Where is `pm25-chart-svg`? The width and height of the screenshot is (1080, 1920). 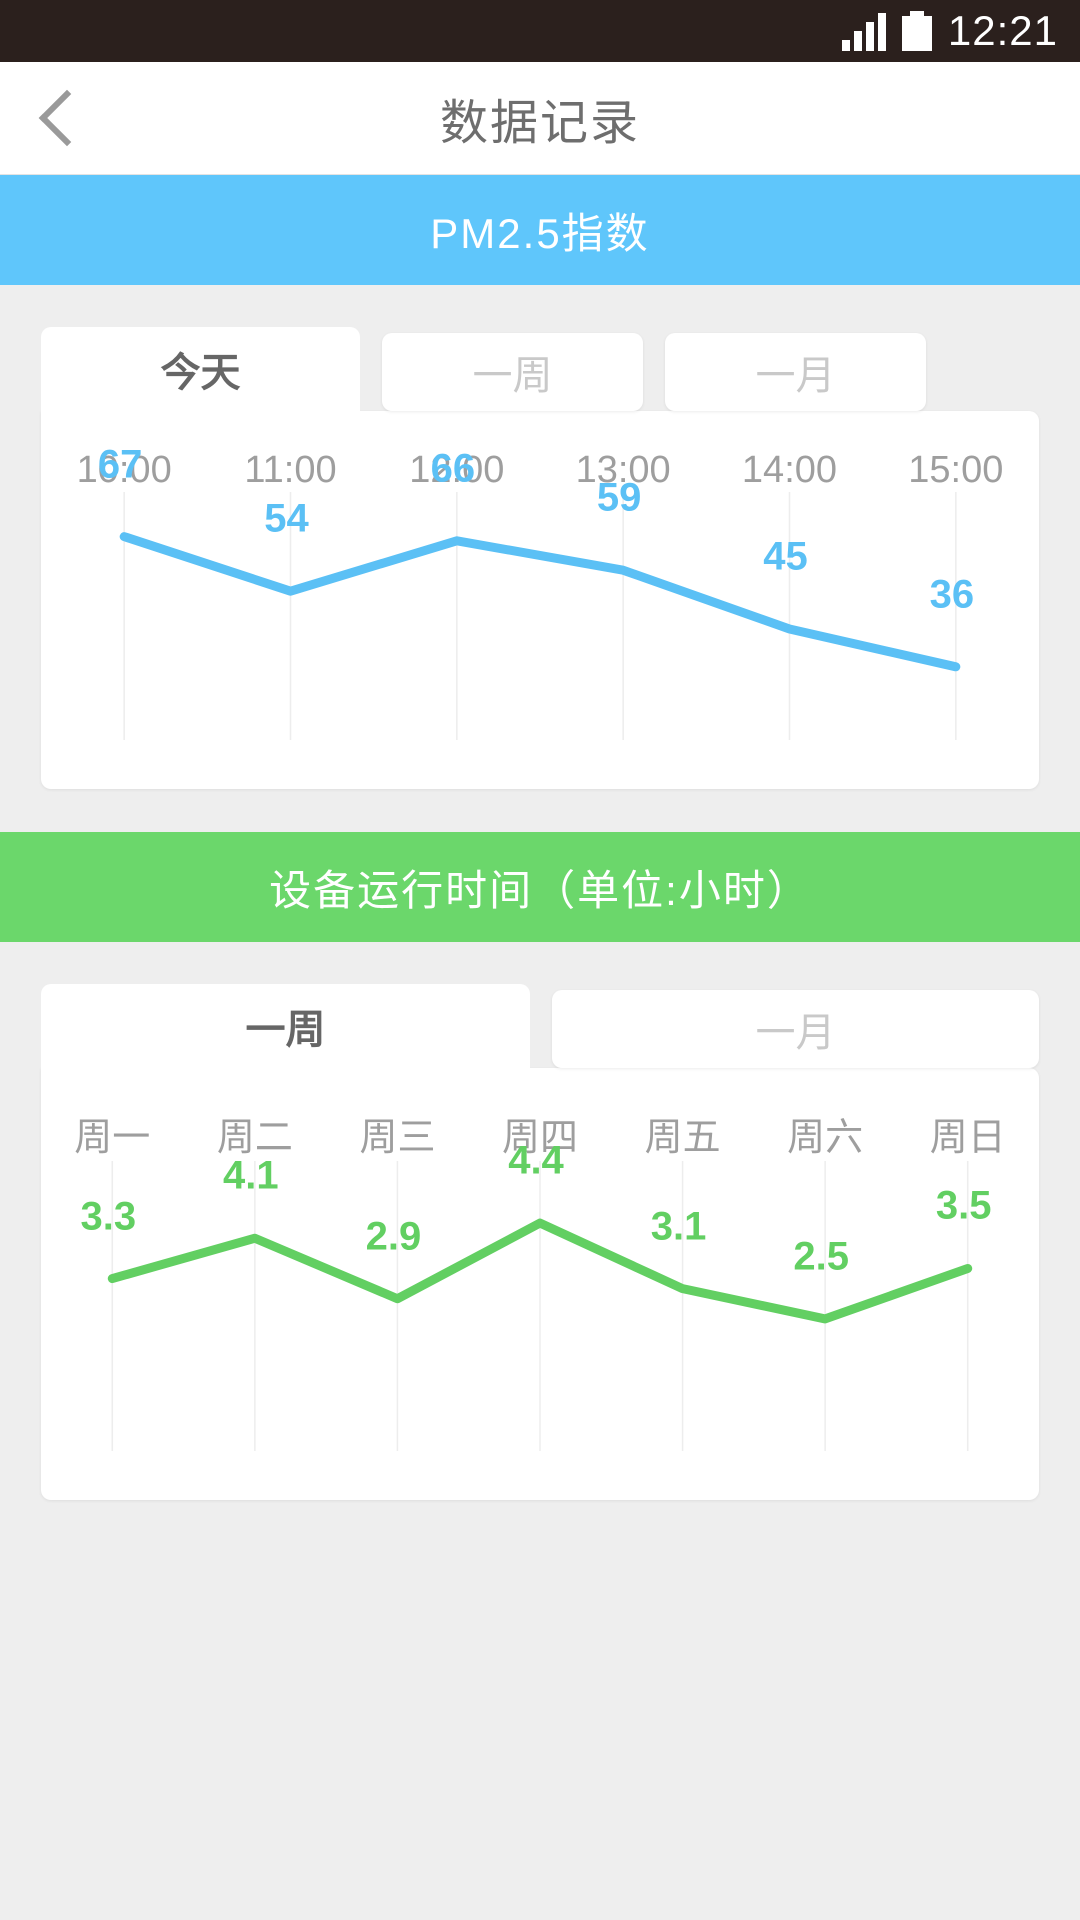 pm25-chart-svg is located at coordinates (540, 616).